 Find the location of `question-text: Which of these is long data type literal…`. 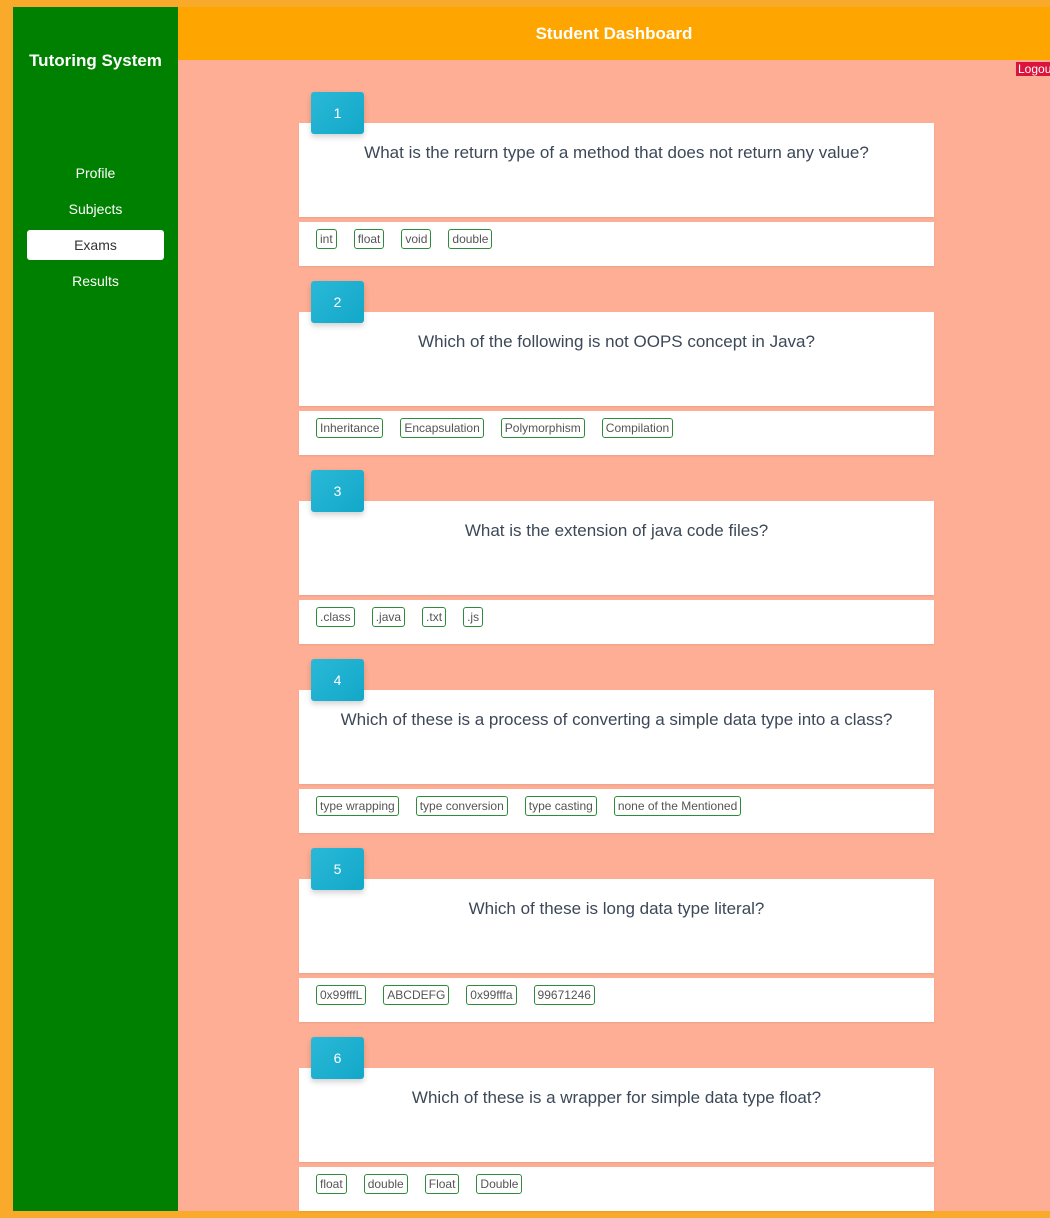

question-text: Which of these is long data type literal… is located at coordinates (616, 908).